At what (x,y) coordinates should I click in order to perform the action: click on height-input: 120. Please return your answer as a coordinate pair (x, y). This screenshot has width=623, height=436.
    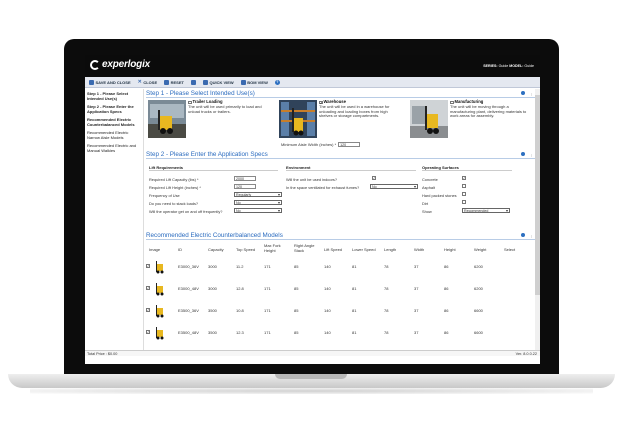
    Looking at the image, I should click on (245, 186).